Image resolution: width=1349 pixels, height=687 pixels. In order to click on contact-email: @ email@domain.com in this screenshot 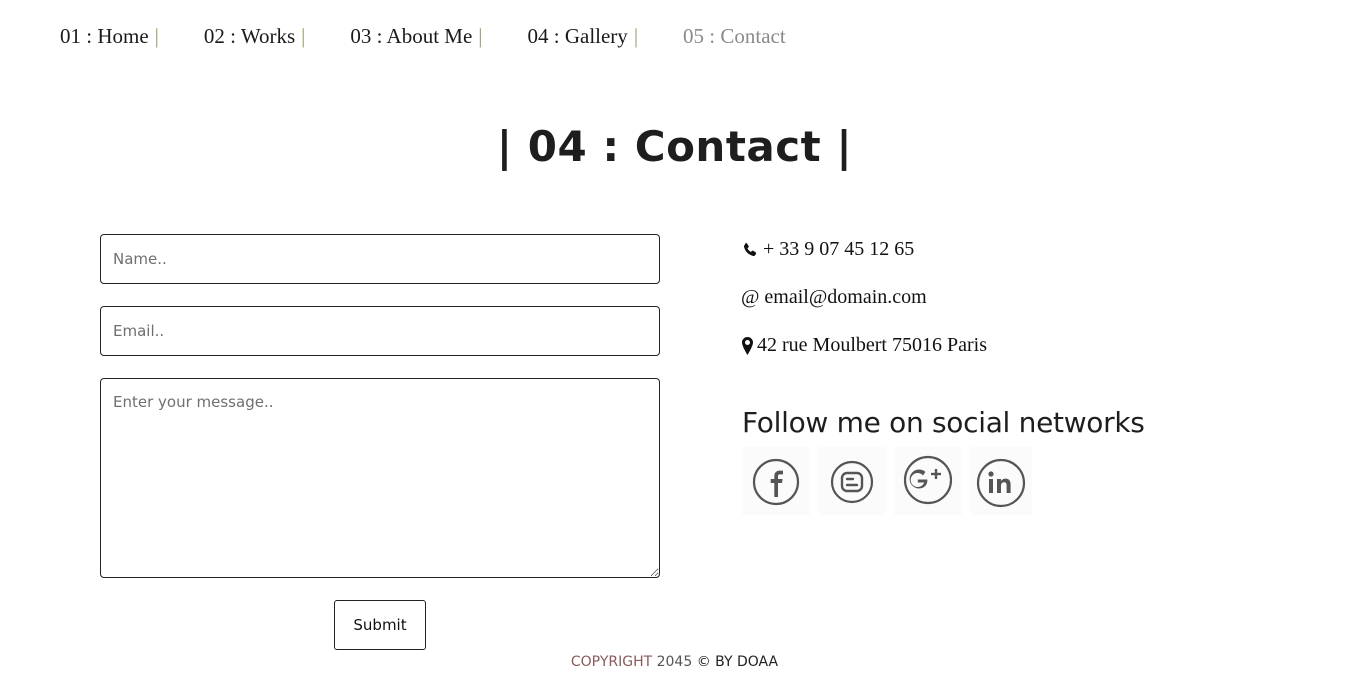, I will do `click(834, 297)`.